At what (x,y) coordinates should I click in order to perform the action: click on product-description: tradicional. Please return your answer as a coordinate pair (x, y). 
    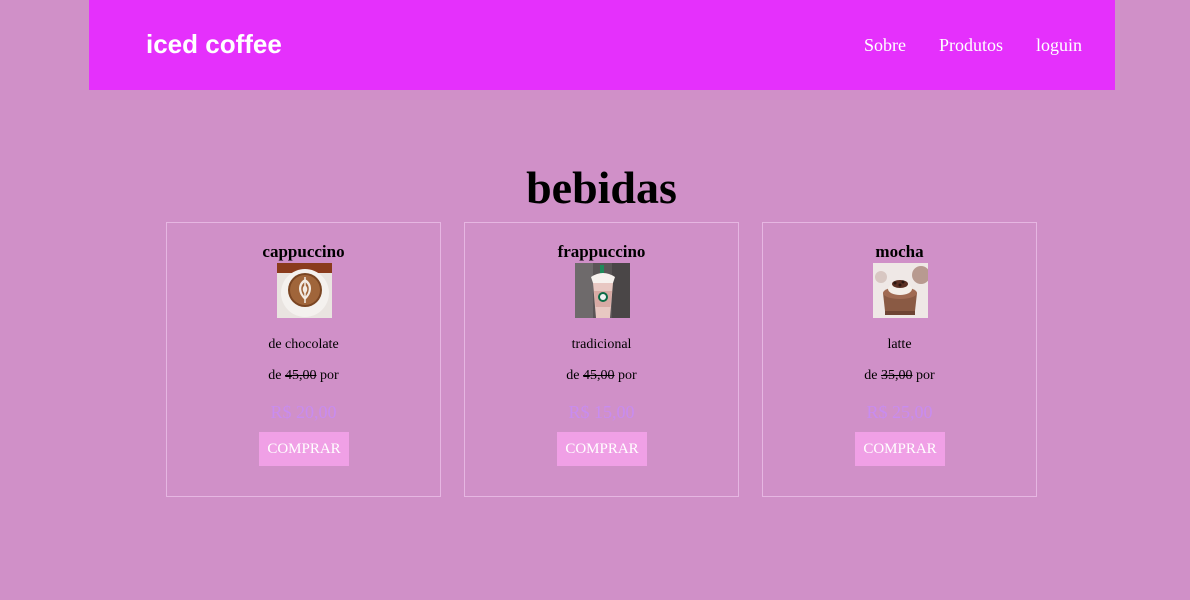
    Looking at the image, I should click on (601, 344).